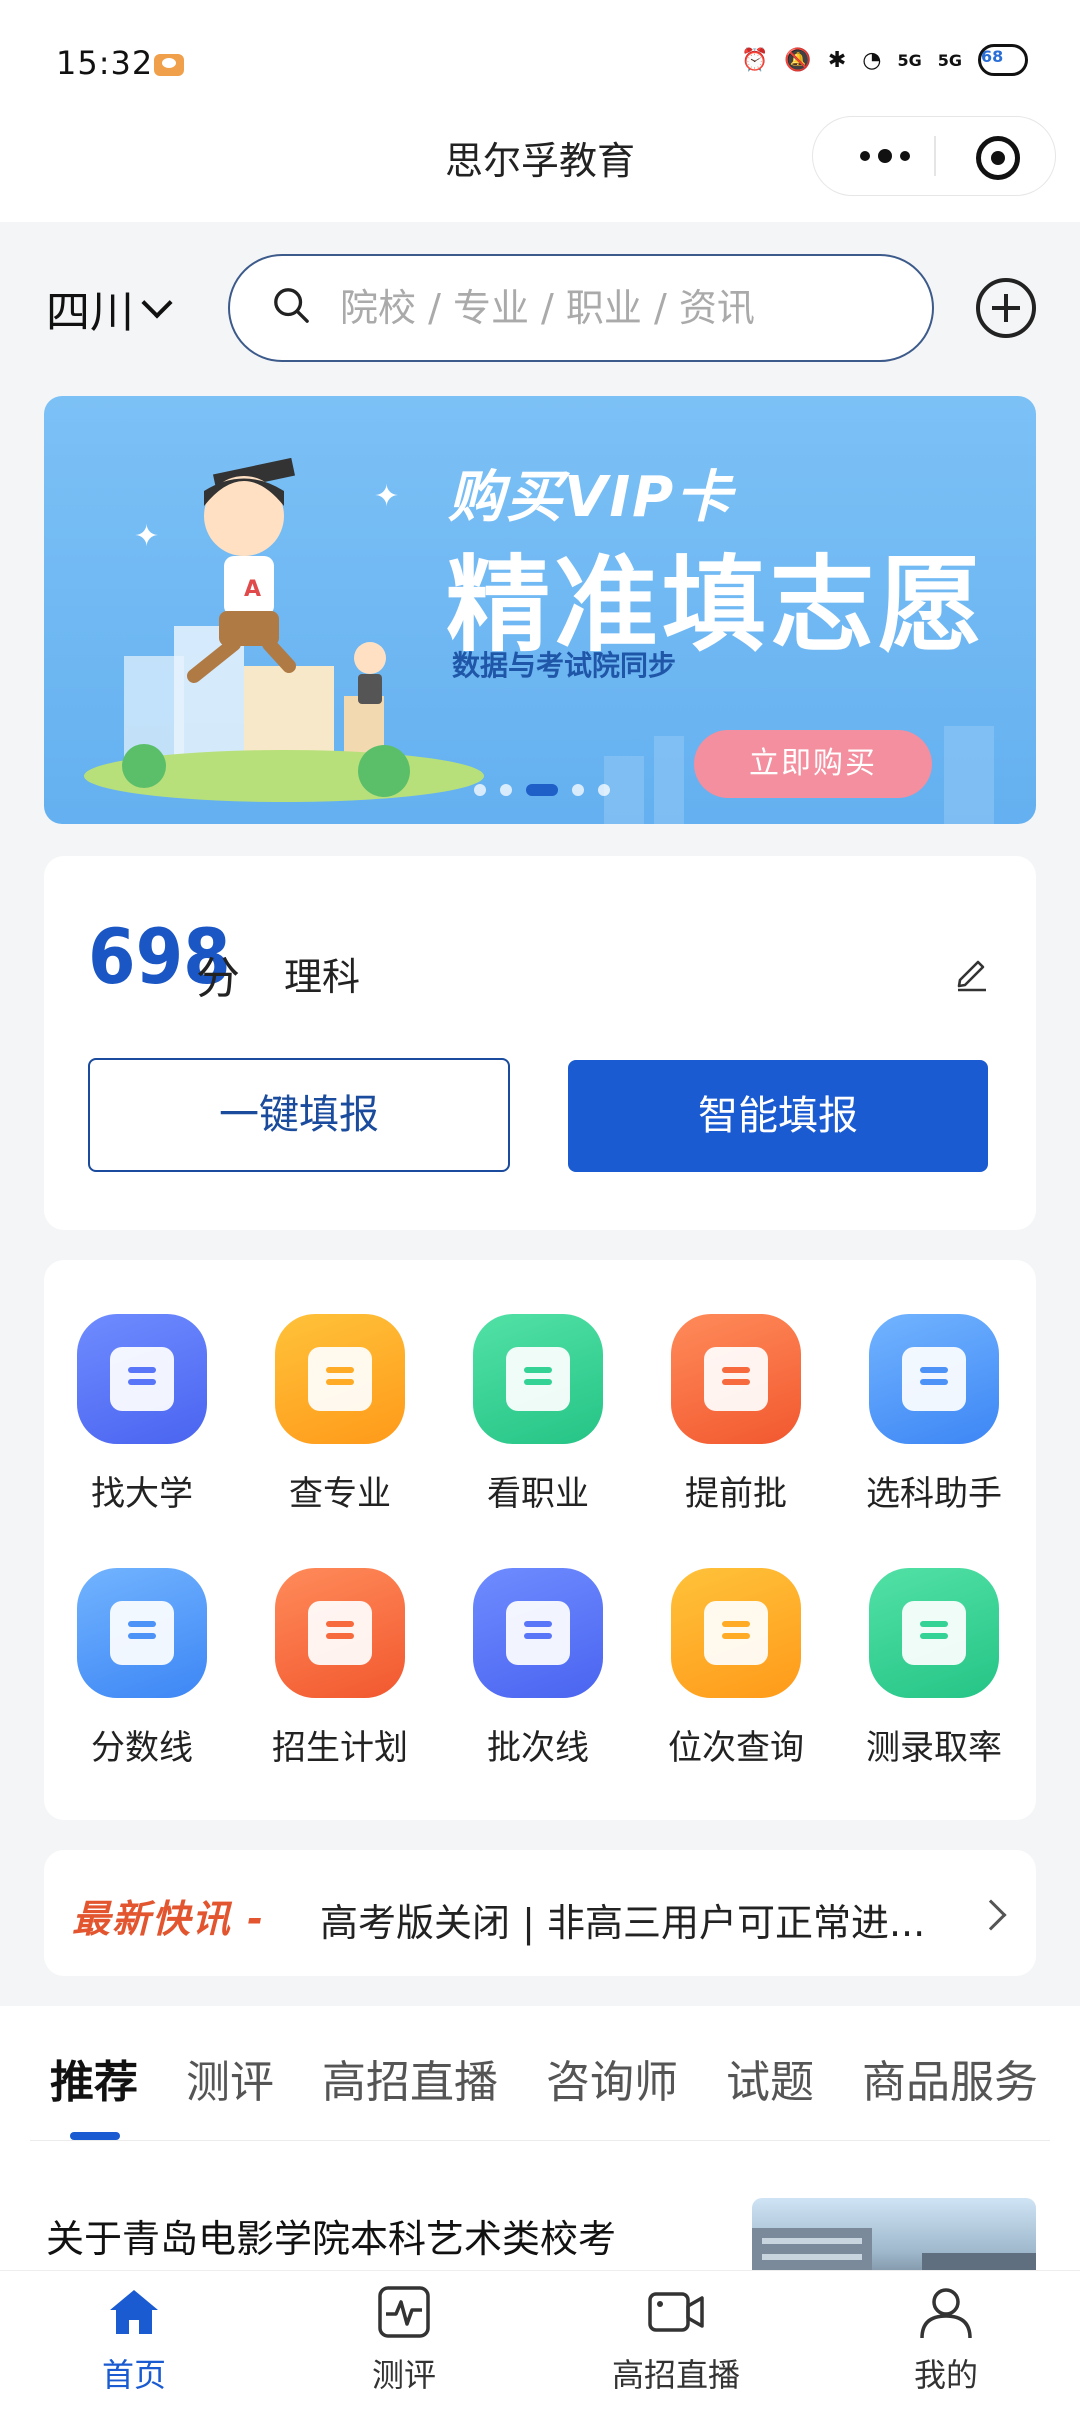  Describe the element at coordinates (934, 1633) in the screenshot. I see `percent-icon` at that location.